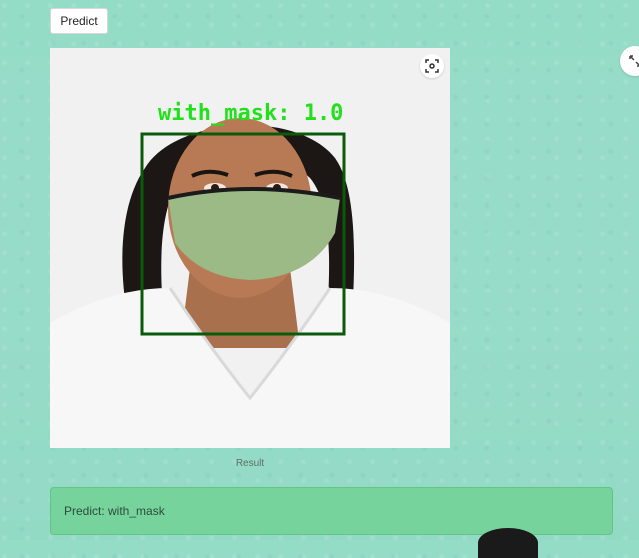 The width and height of the screenshot is (639, 558). Describe the element at coordinates (79, 21) in the screenshot. I see `predict-button: Predict` at that location.